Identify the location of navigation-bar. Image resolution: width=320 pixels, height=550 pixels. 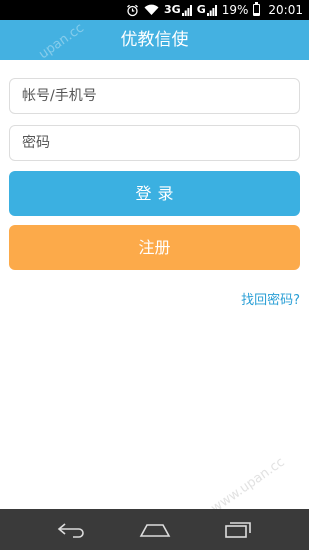
(154, 529).